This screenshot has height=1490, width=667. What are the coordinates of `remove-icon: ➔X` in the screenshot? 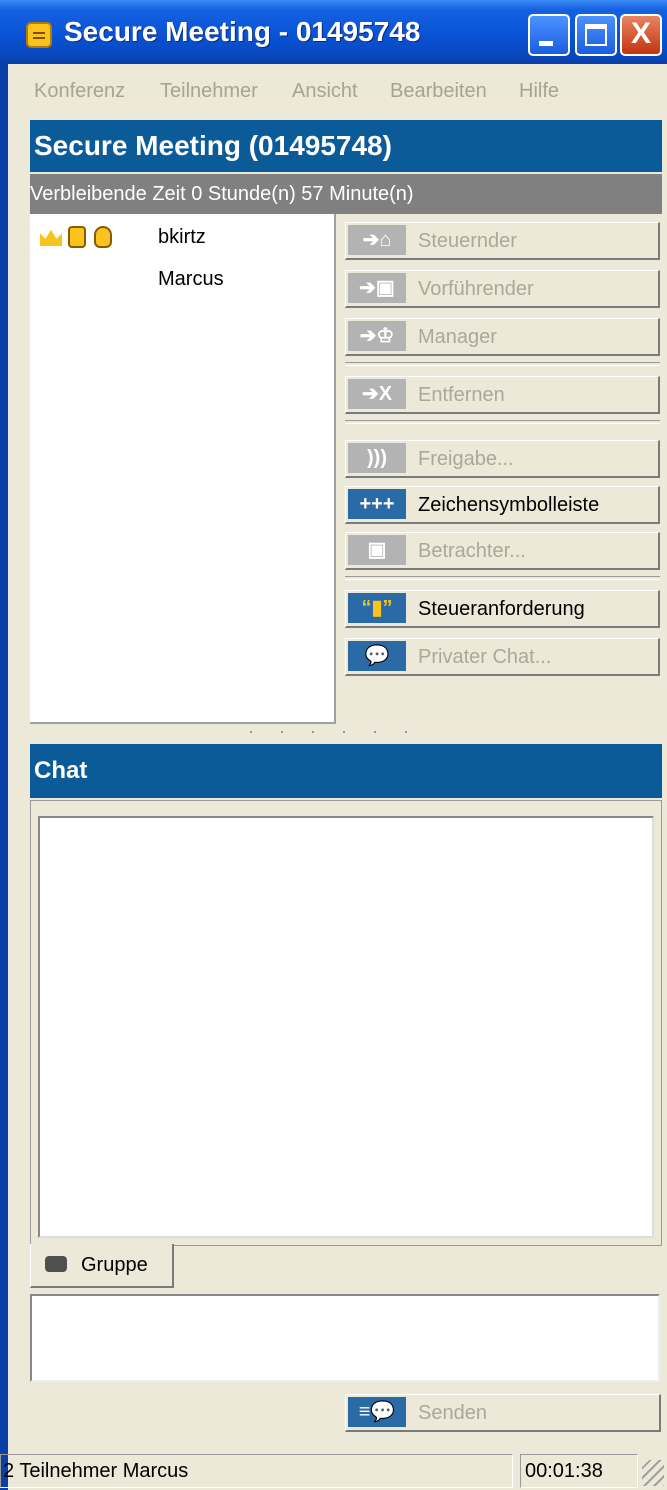 It's located at (377, 394).